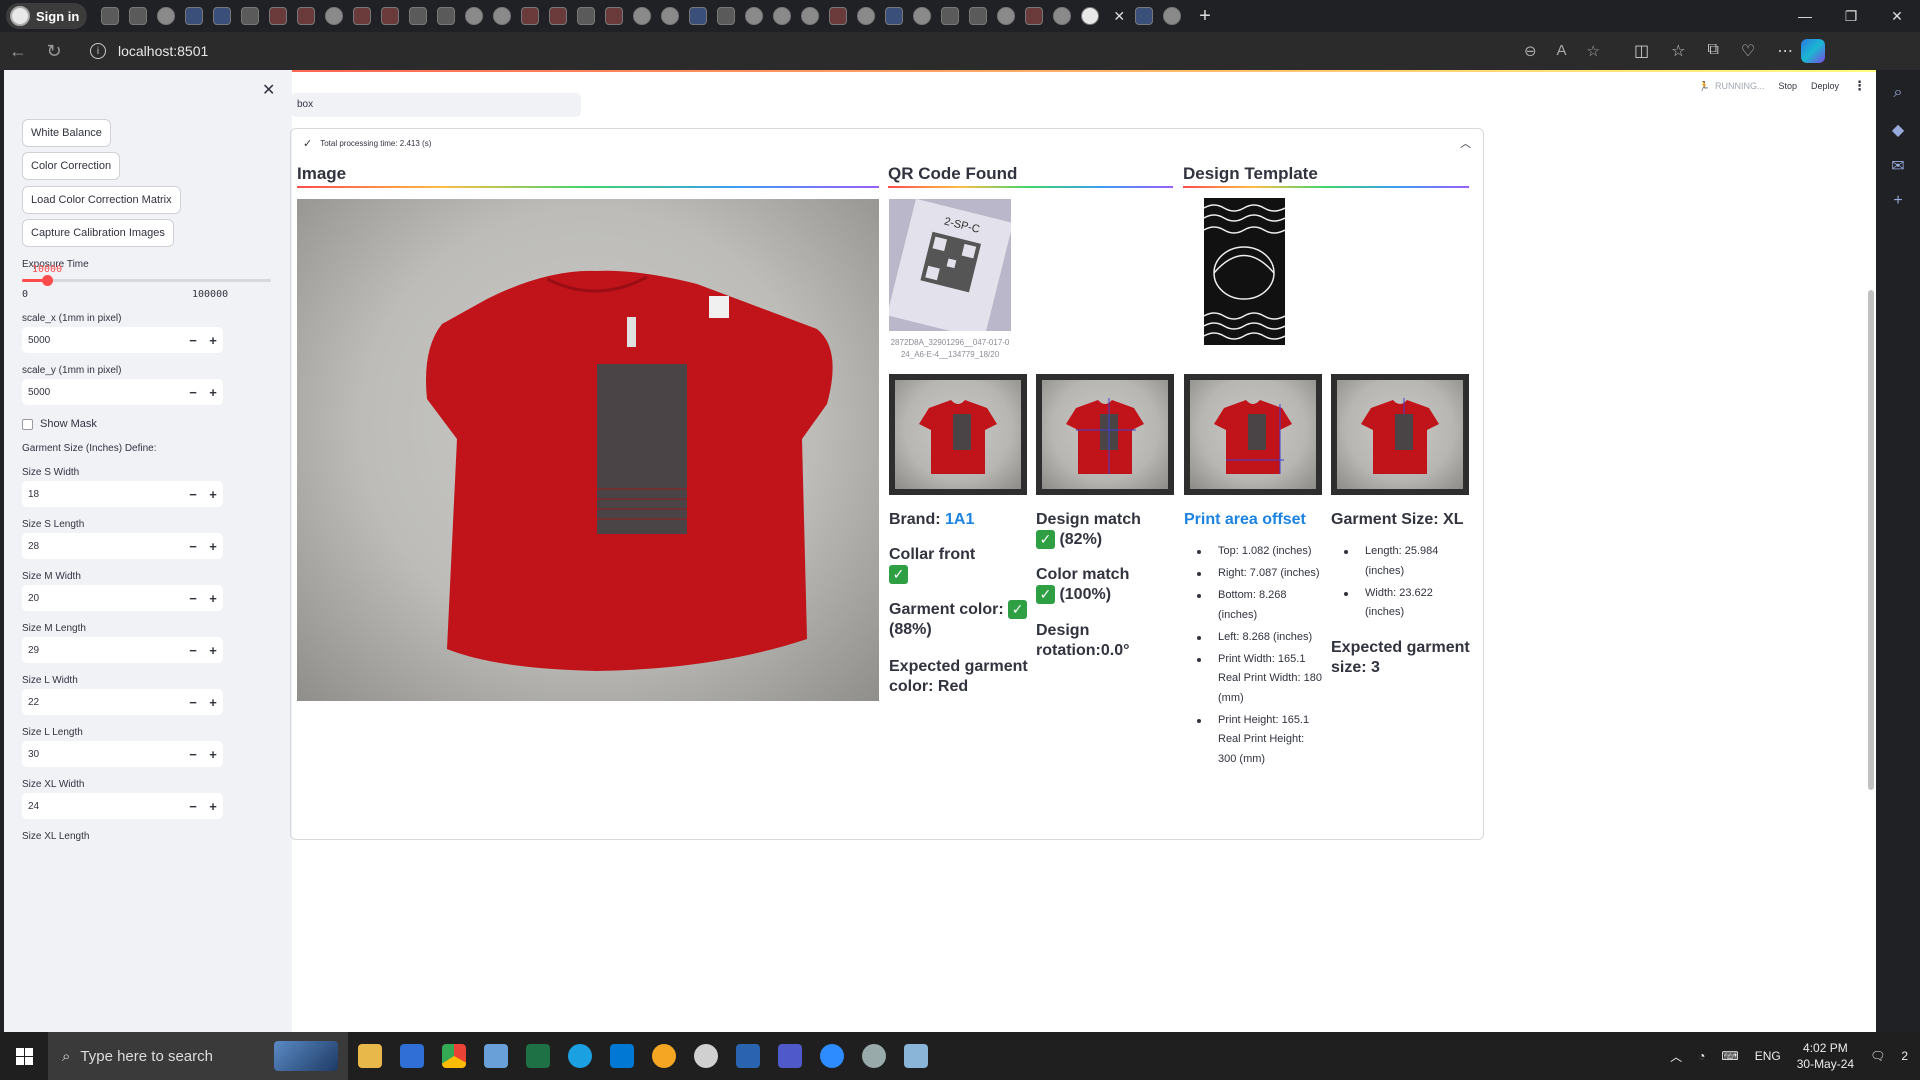  I want to click on edge-icon, so click(580, 1056).